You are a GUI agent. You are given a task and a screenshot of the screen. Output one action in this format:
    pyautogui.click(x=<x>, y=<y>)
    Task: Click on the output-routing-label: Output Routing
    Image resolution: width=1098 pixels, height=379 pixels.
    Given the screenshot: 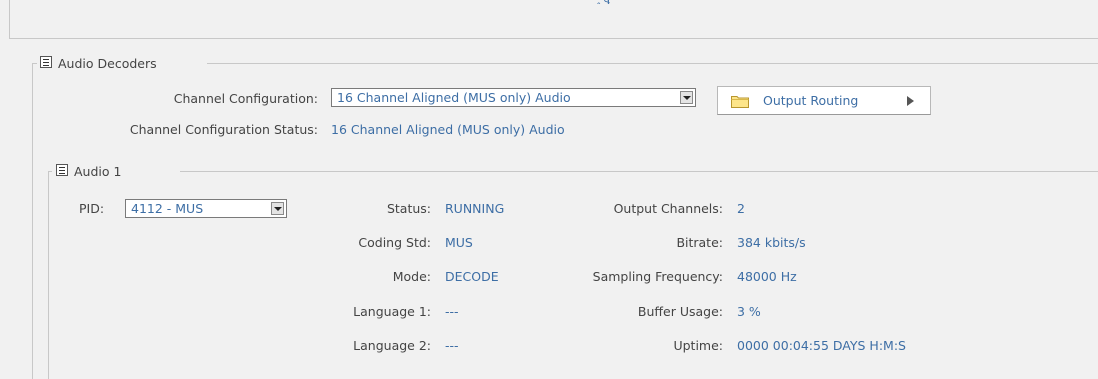 What is the action you would take?
    pyautogui.click(x=811, y=100)
    